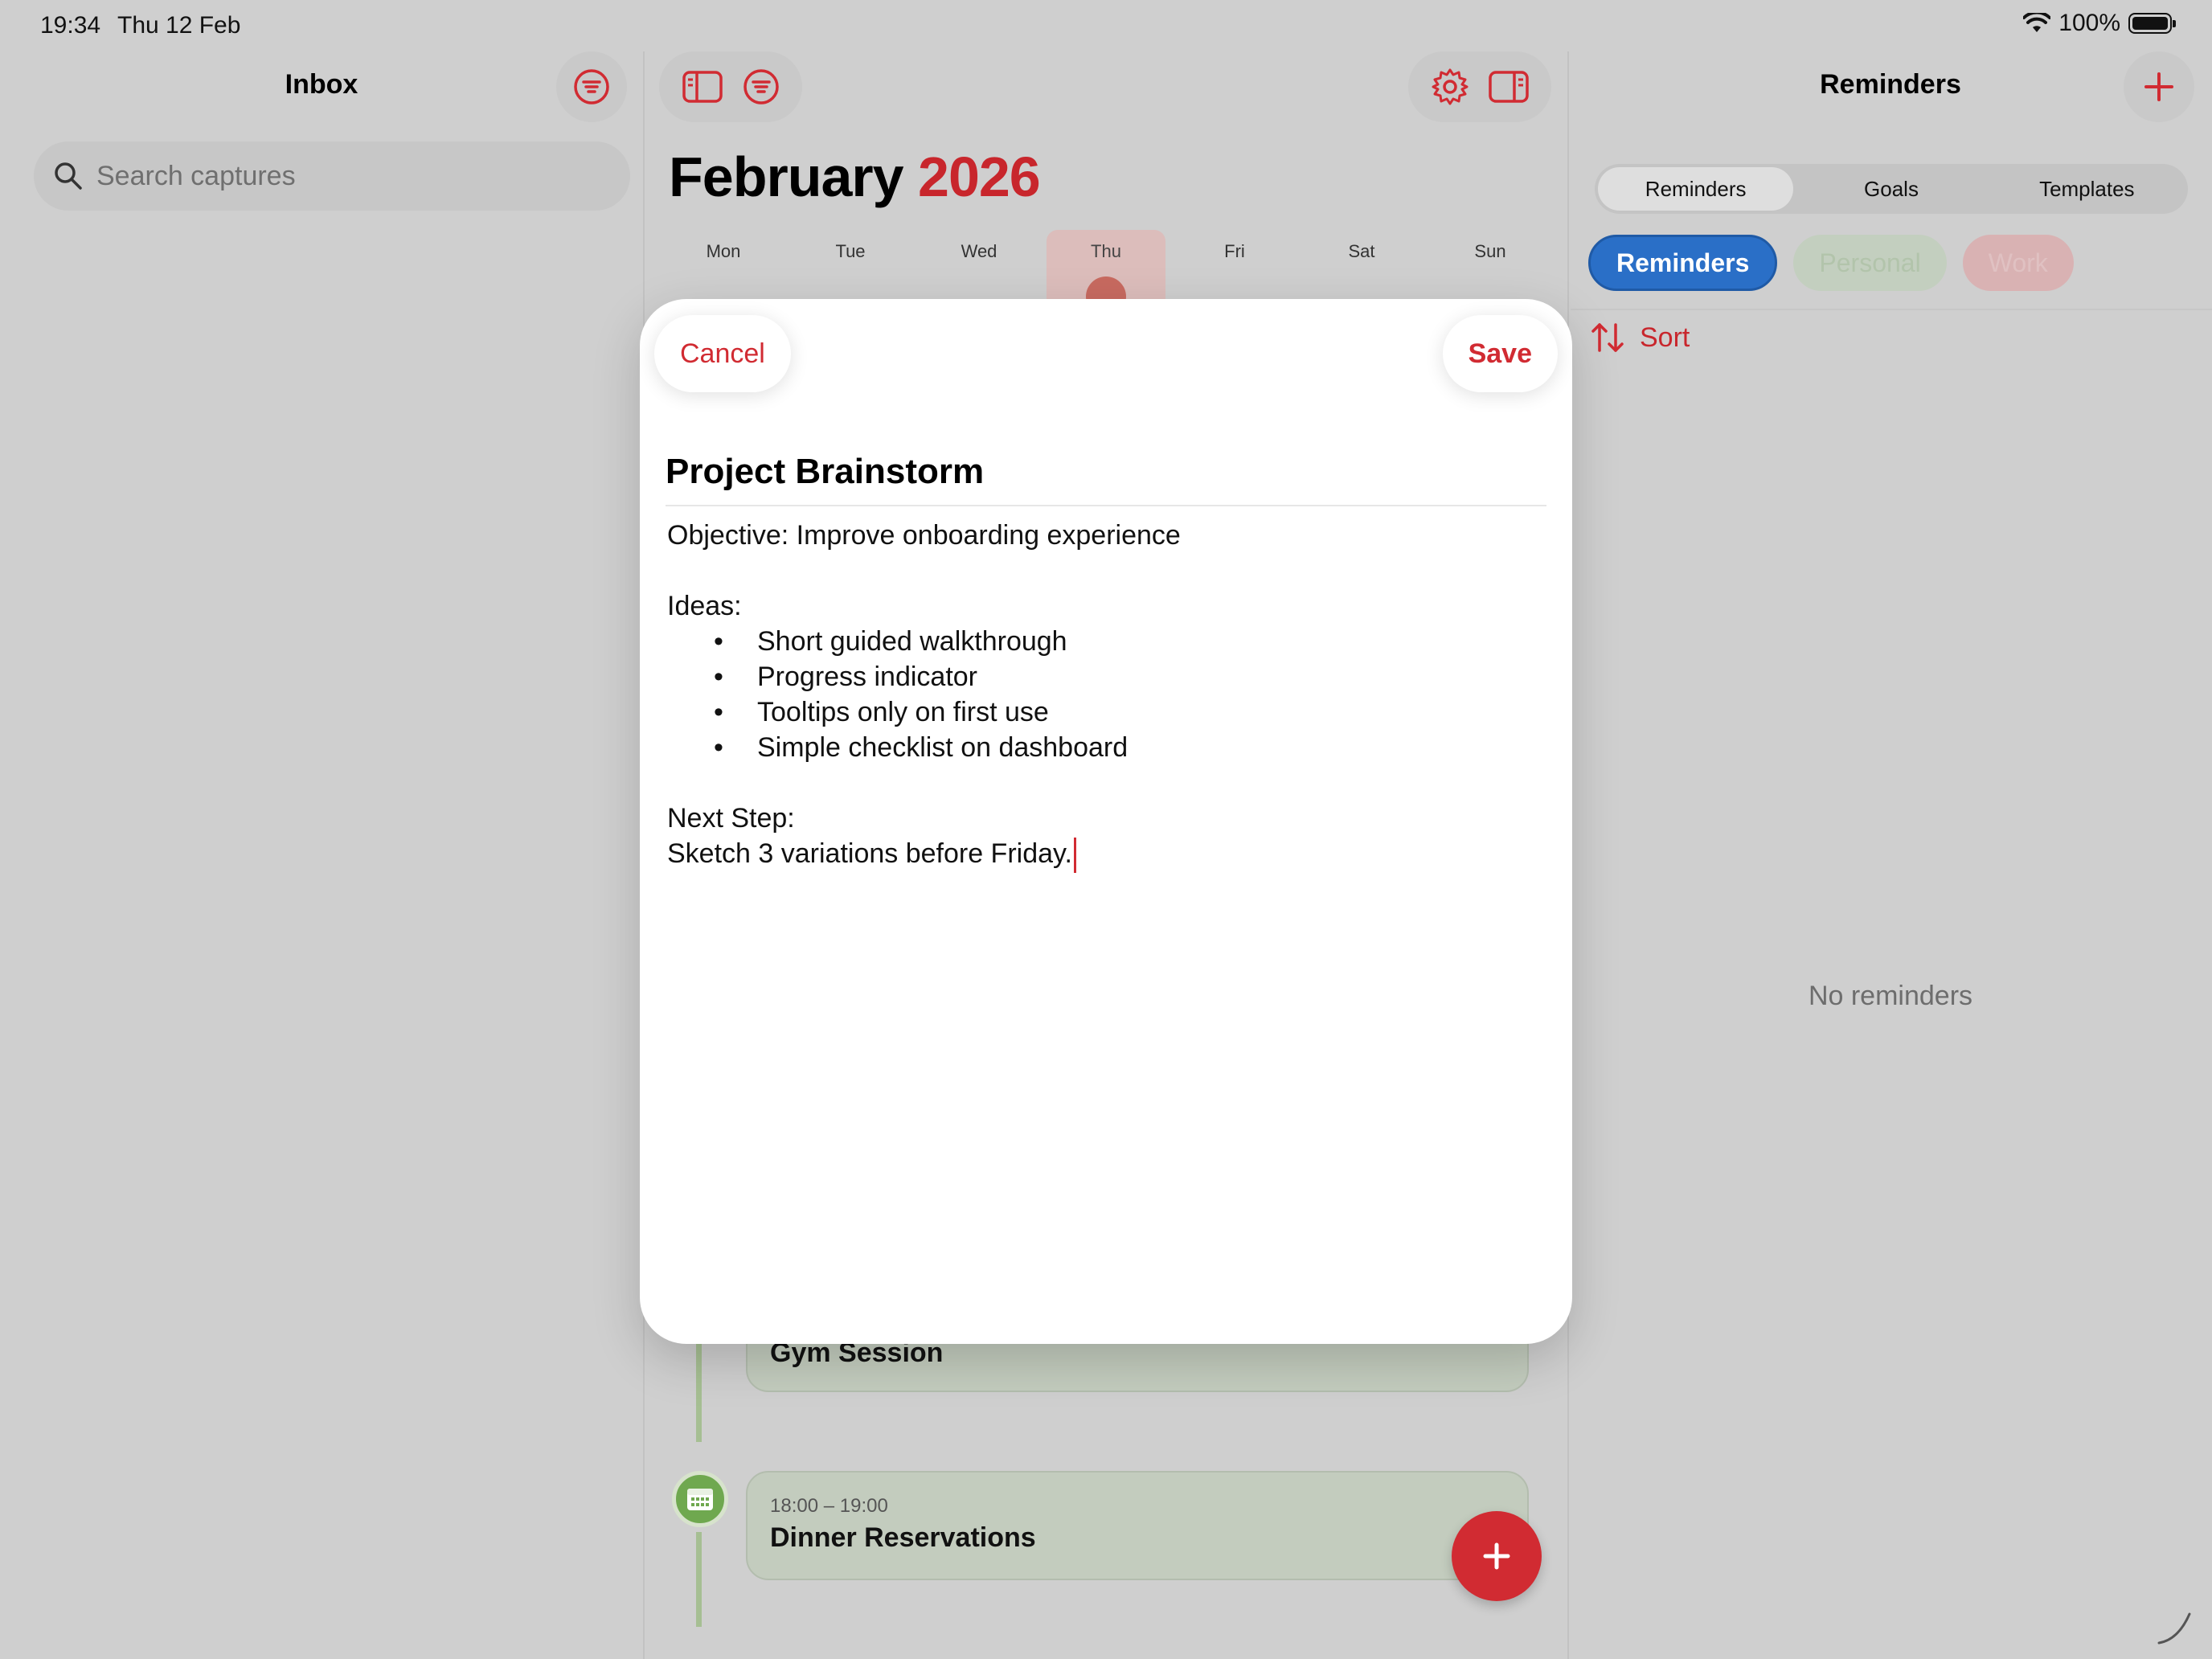 This screenshot has width=2212, height=1659. What do you see at coordinates (2037, 22) in the screenshot?
I see `wifi-icon` at bounding box center [2037, 22].